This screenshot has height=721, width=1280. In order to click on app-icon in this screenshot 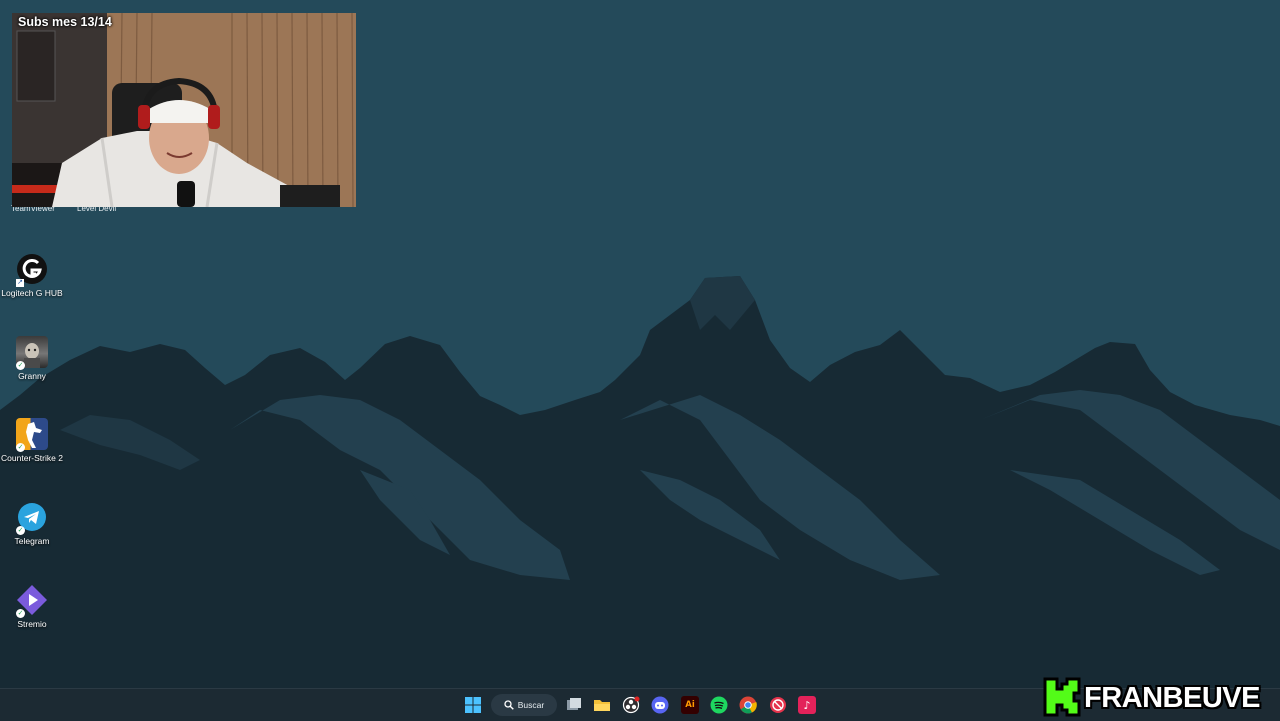, I will do `click(778, 705)`.